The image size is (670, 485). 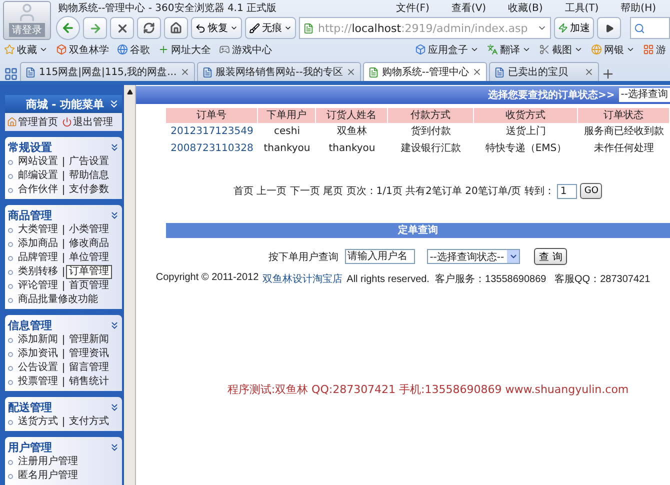 I want to click on bookmark-link: 截图, so click(x=561, y=49).